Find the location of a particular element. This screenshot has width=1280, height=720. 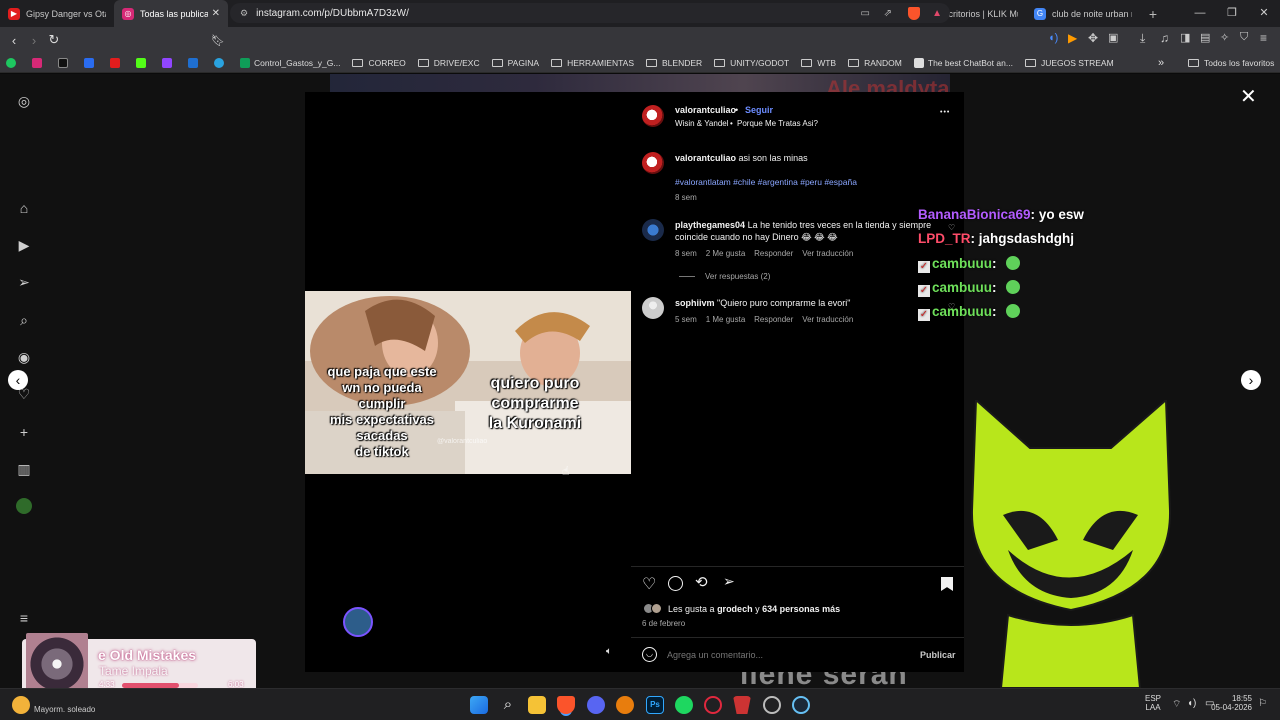

view-replies-button: Ver respuestas (2) is located at coordinates (737, 276).